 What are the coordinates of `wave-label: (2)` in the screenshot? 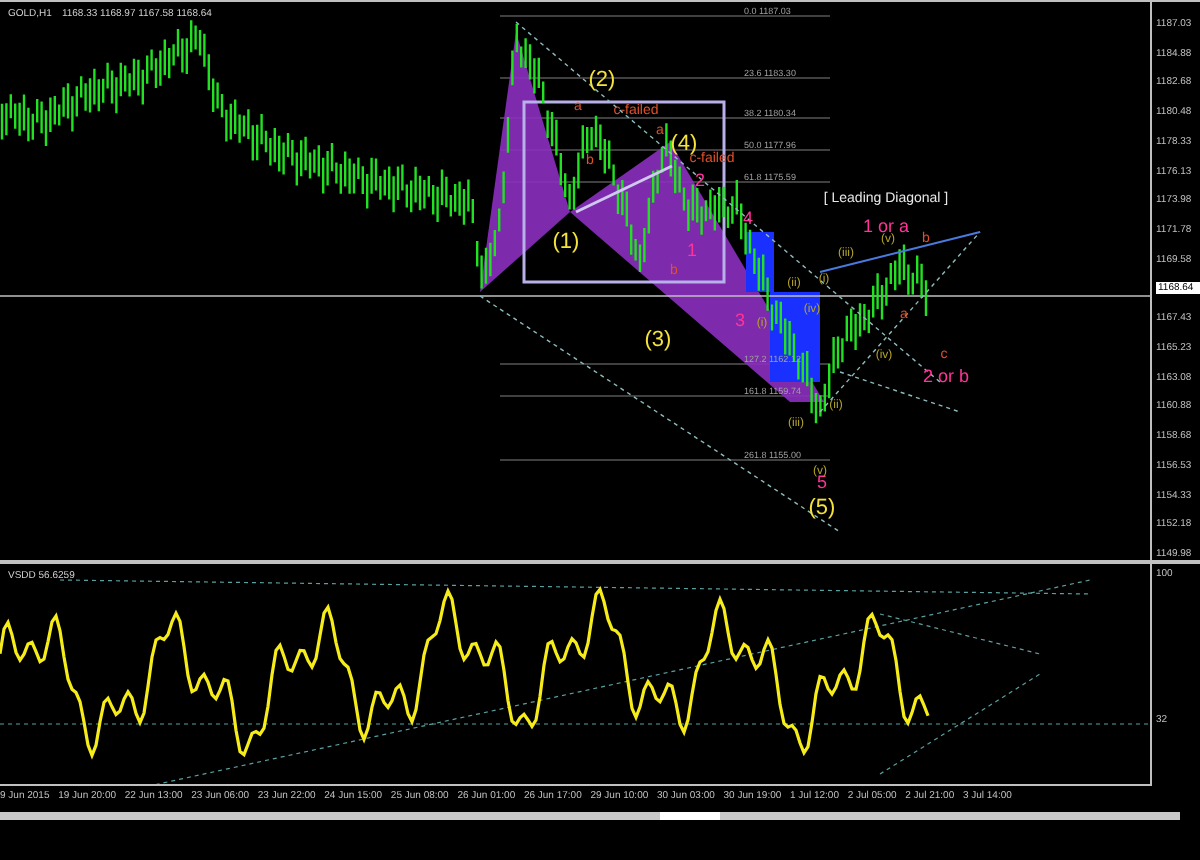 It's located at (602, 80).